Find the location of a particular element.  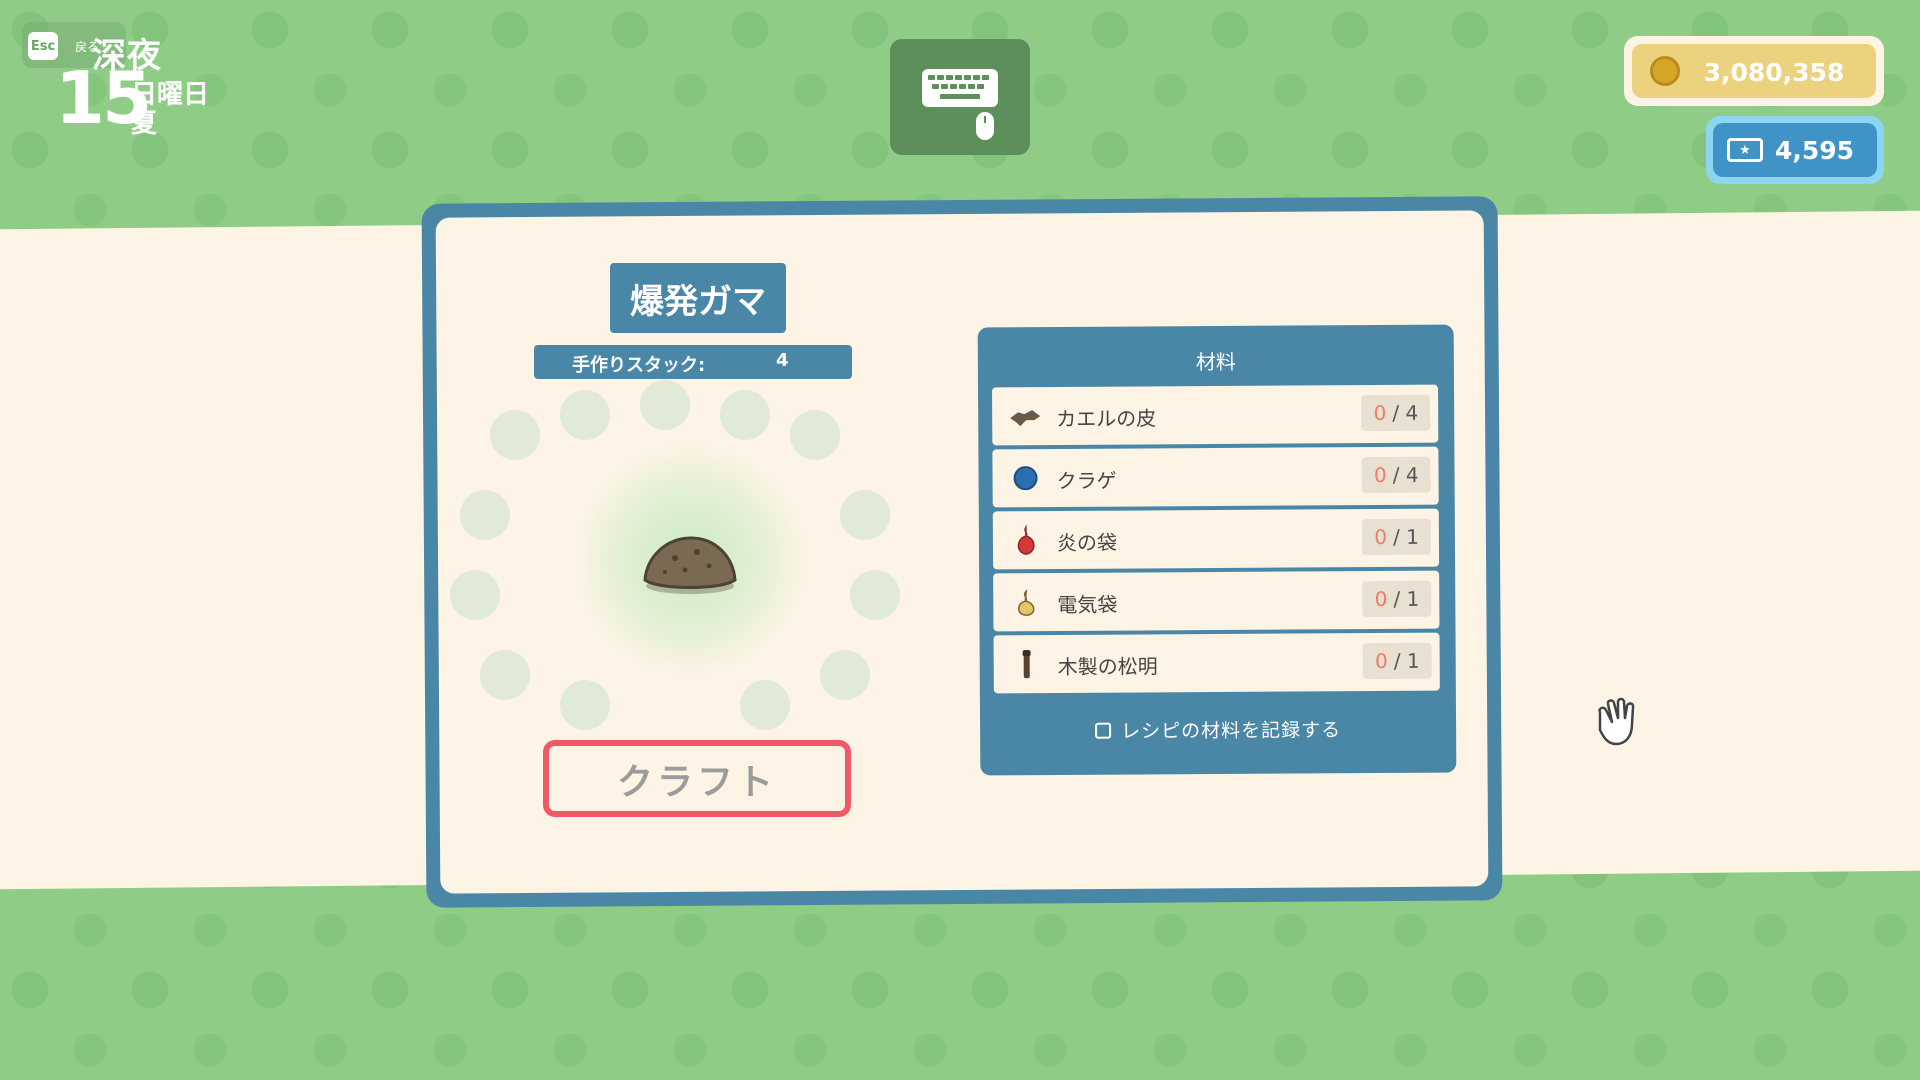

mouse-icon is located at coordinates (985, 126).